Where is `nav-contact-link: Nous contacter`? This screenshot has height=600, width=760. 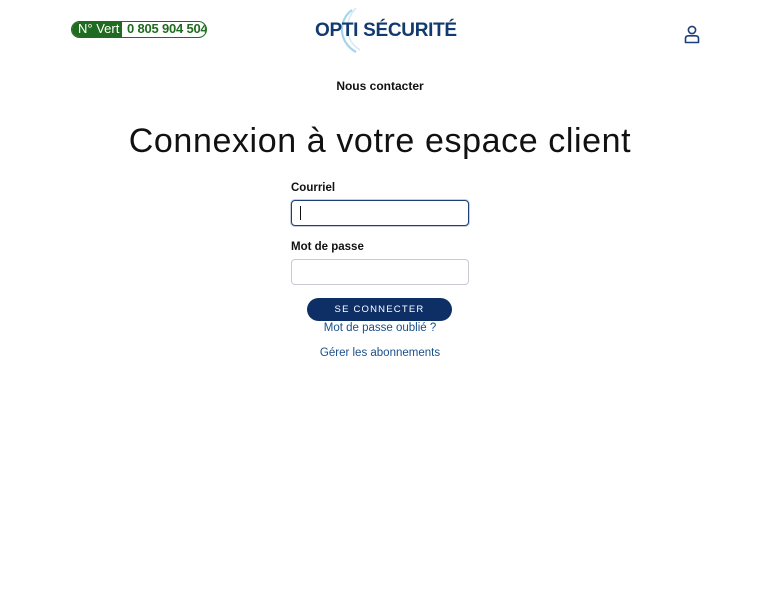
nav-contact-link: Nous contacter is located at coordinates (379, 86).